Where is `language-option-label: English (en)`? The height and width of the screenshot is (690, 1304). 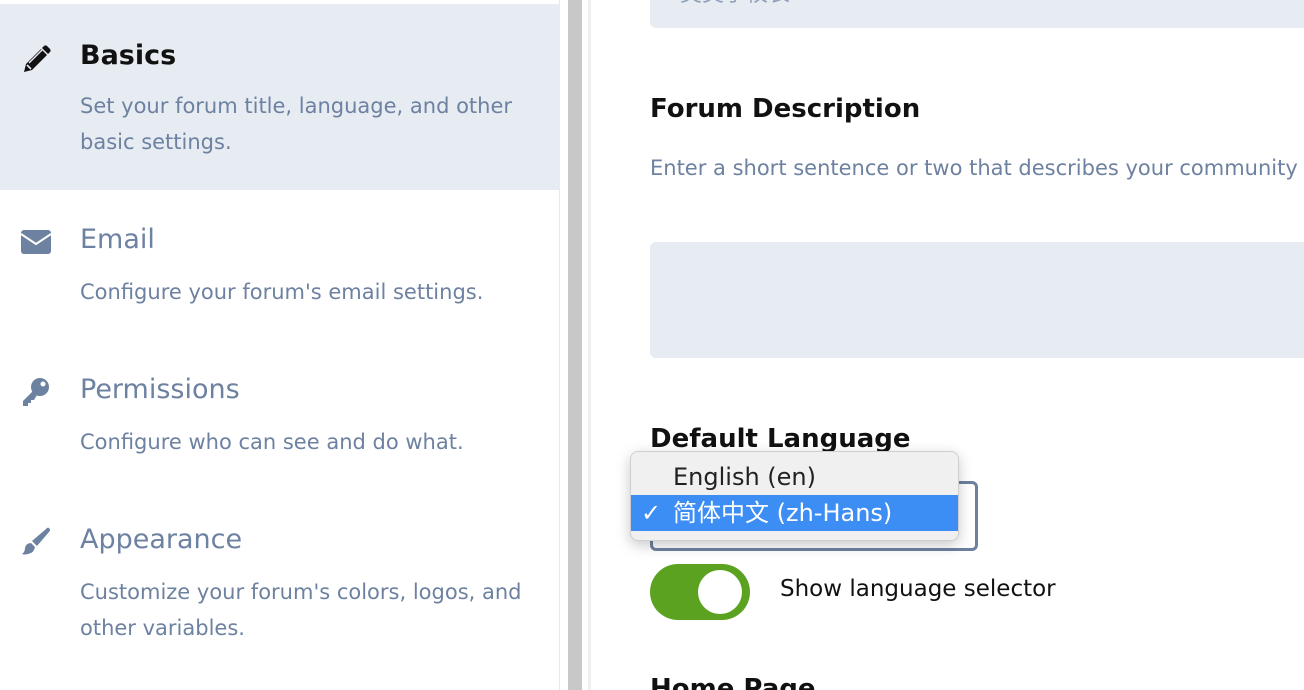 language-option-label: English (en) is located at coordinates (744, 477).